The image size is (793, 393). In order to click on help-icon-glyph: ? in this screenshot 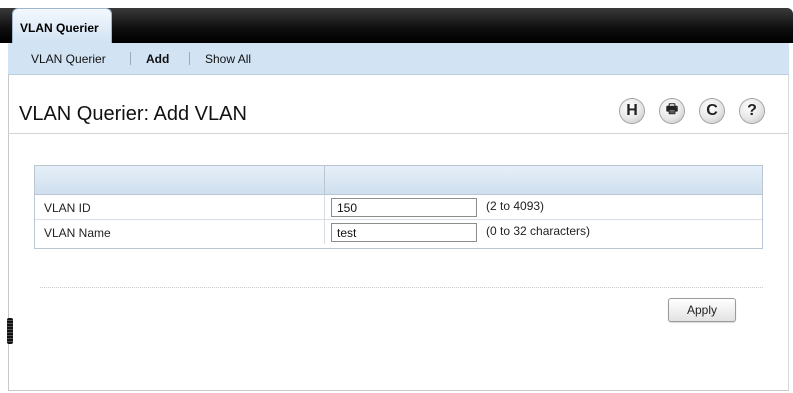, I will do `click(752, 110)`.